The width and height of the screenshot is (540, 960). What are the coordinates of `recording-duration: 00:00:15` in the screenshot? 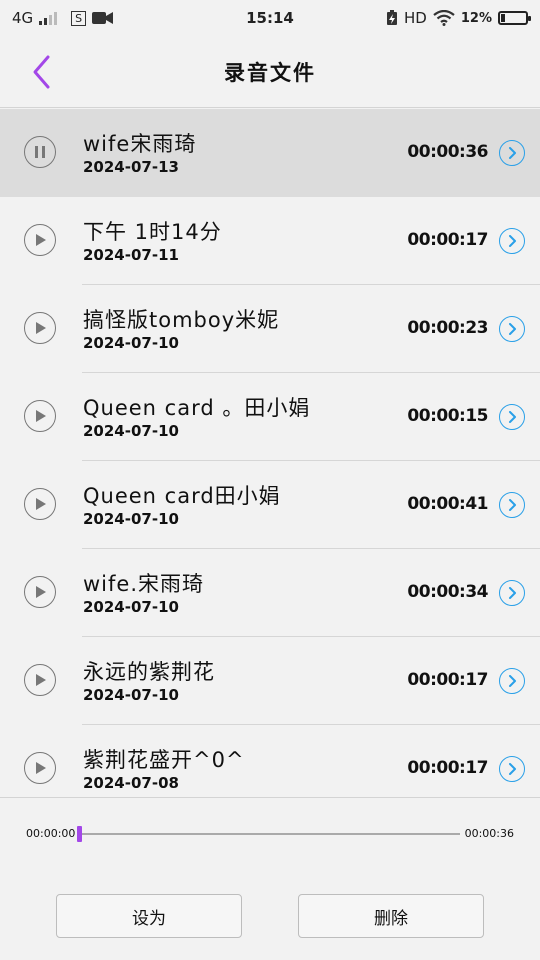 It's located at (447, 416).